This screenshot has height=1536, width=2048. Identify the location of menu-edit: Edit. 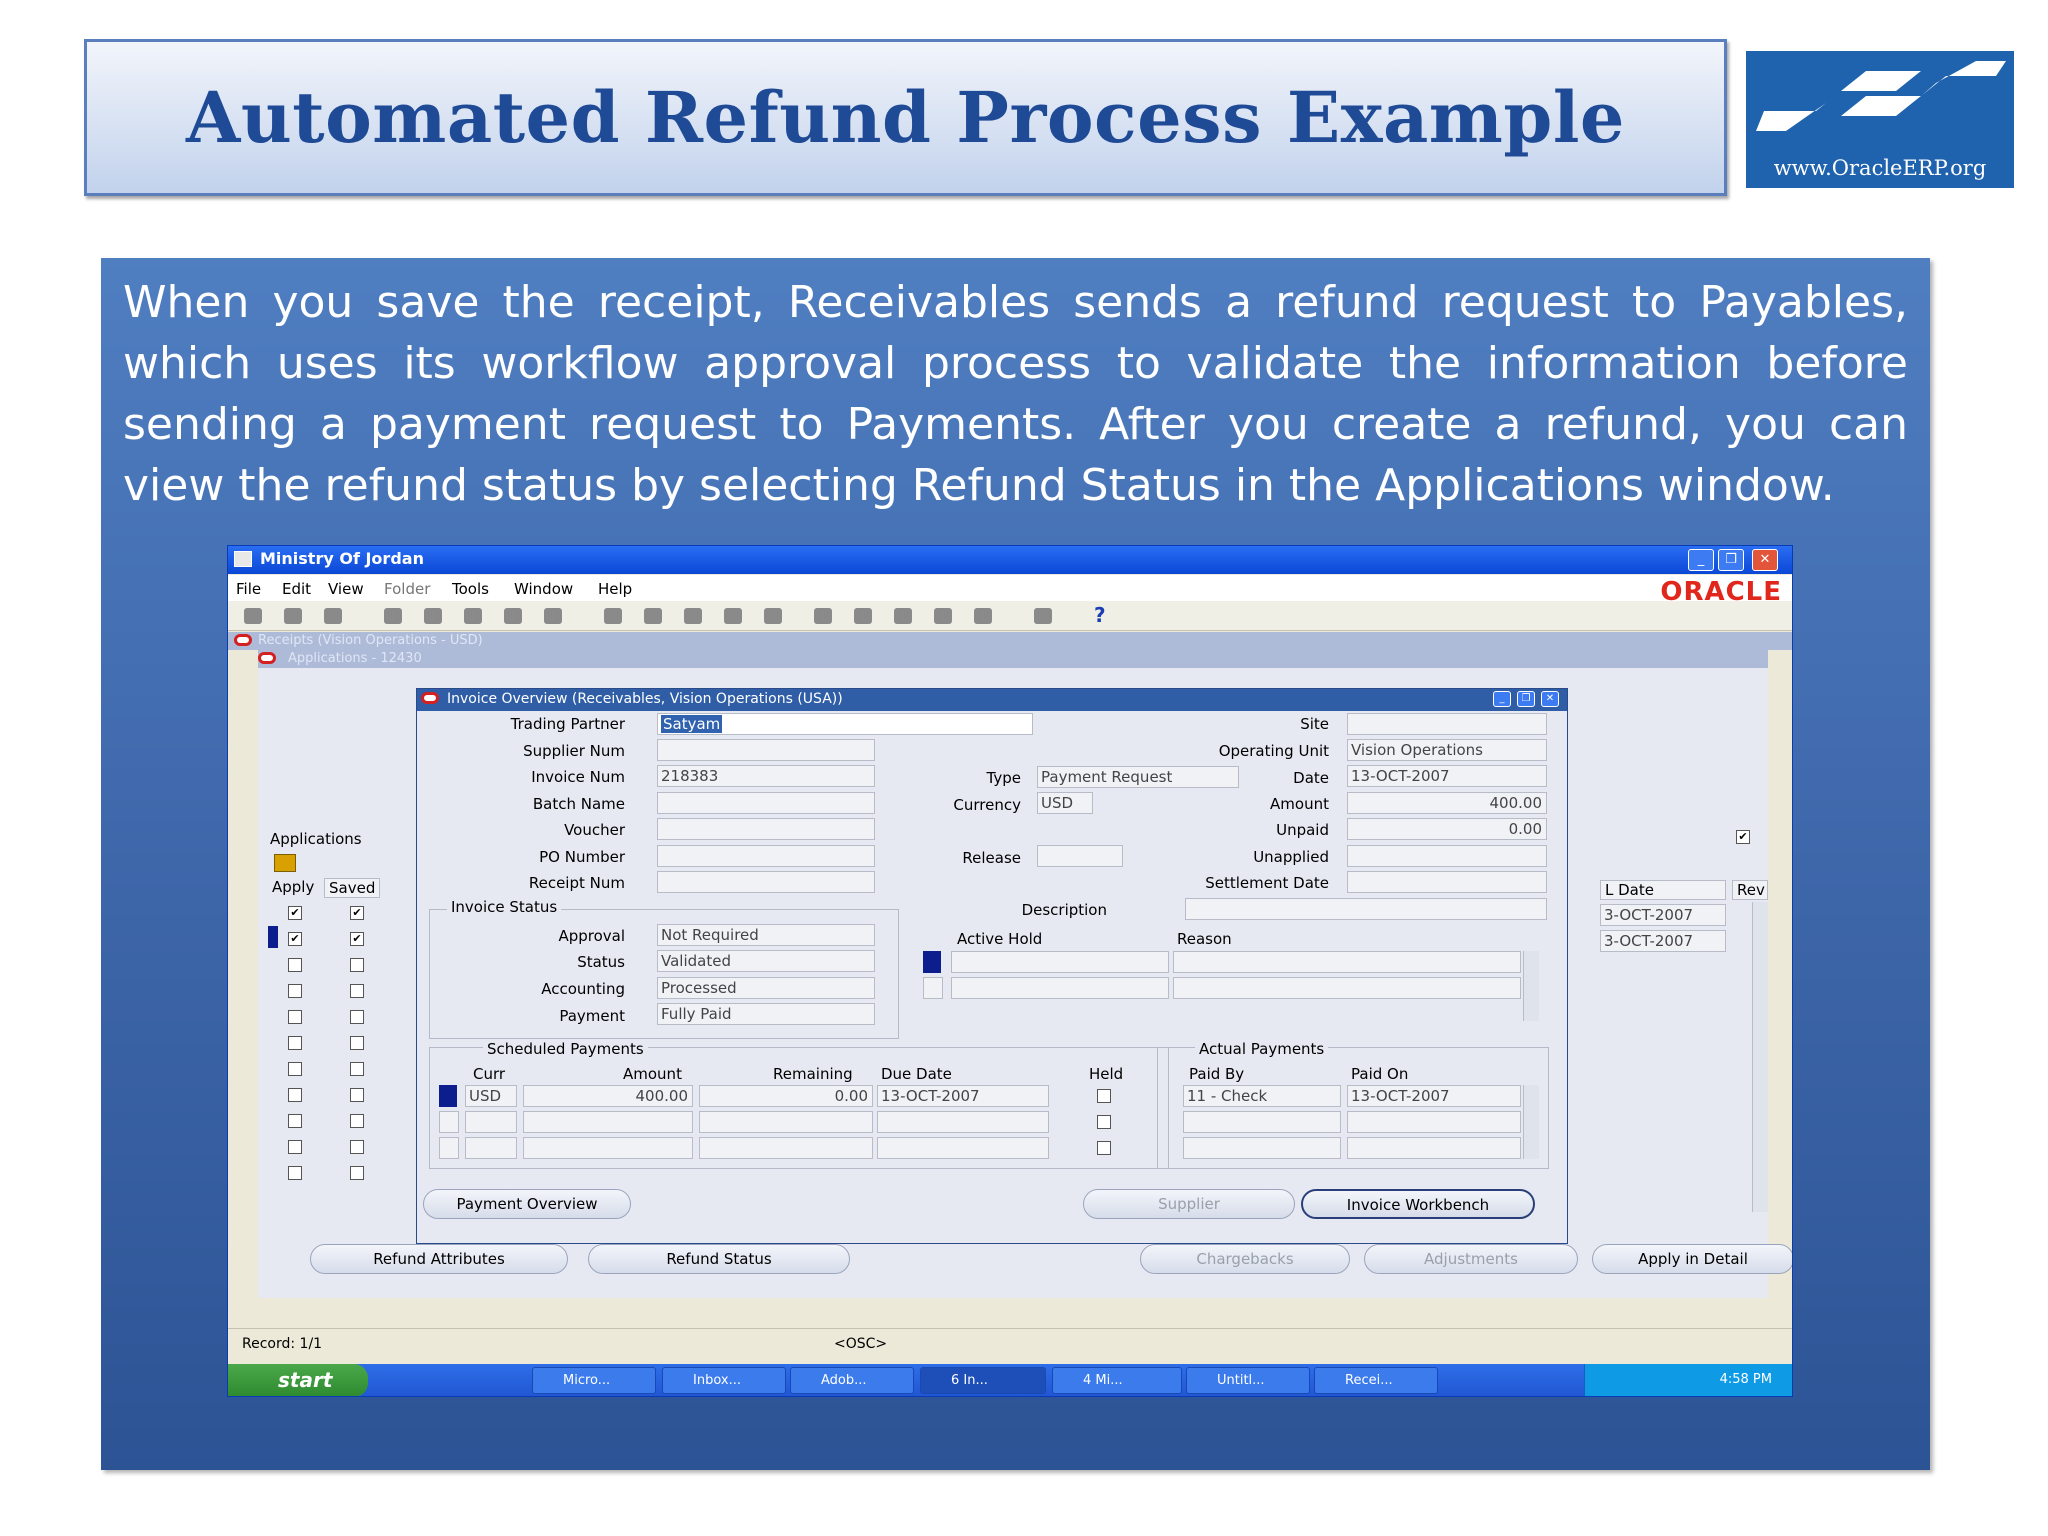
(296, 589).